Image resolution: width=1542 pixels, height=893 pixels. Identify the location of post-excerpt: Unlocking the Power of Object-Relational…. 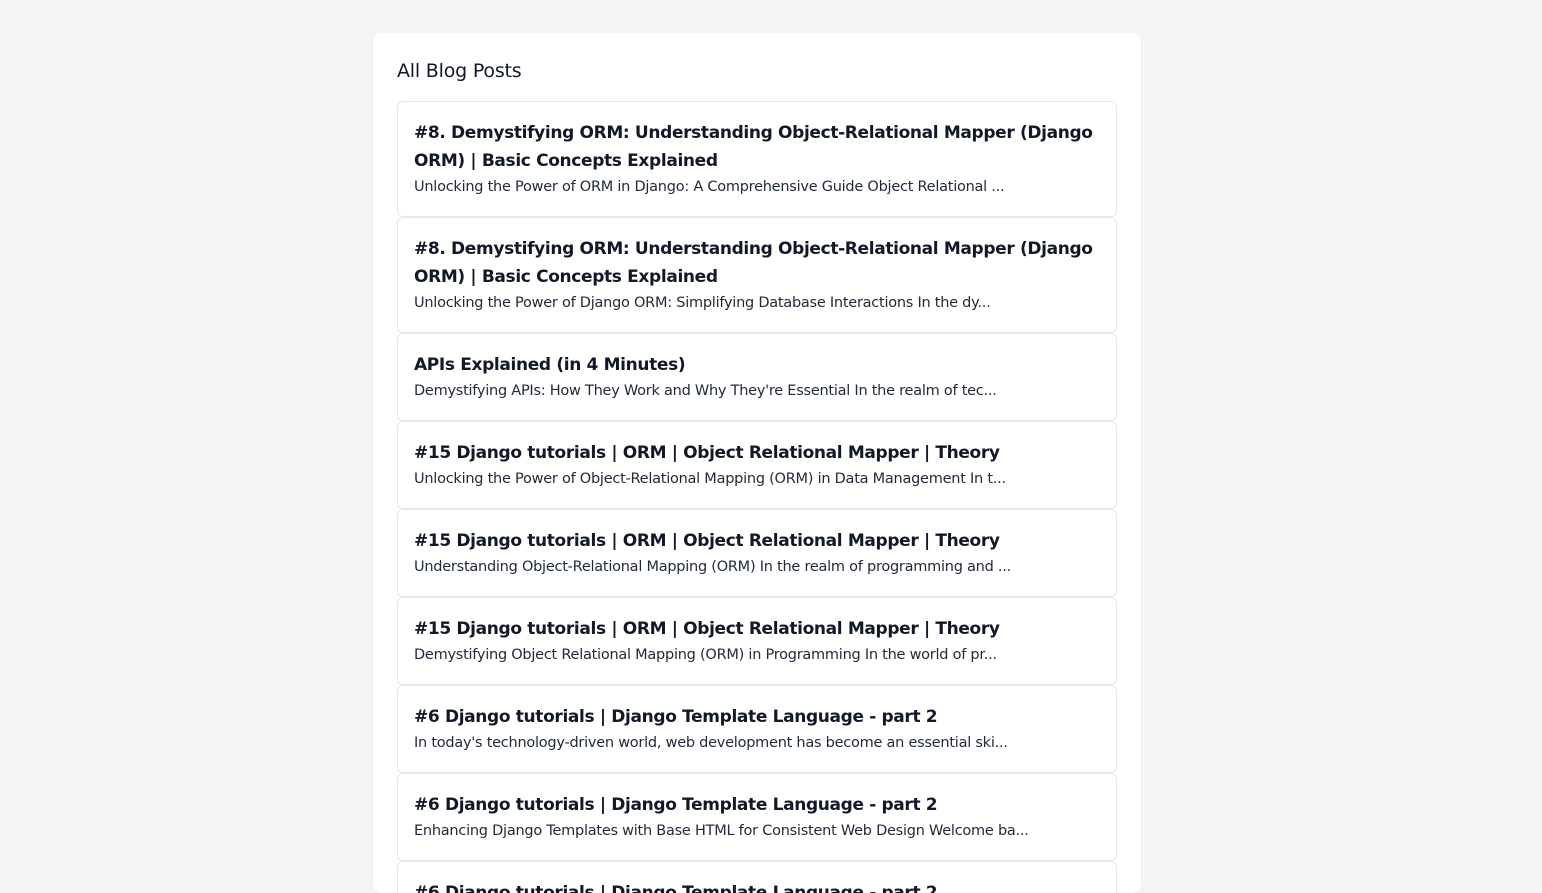
(710, 479).